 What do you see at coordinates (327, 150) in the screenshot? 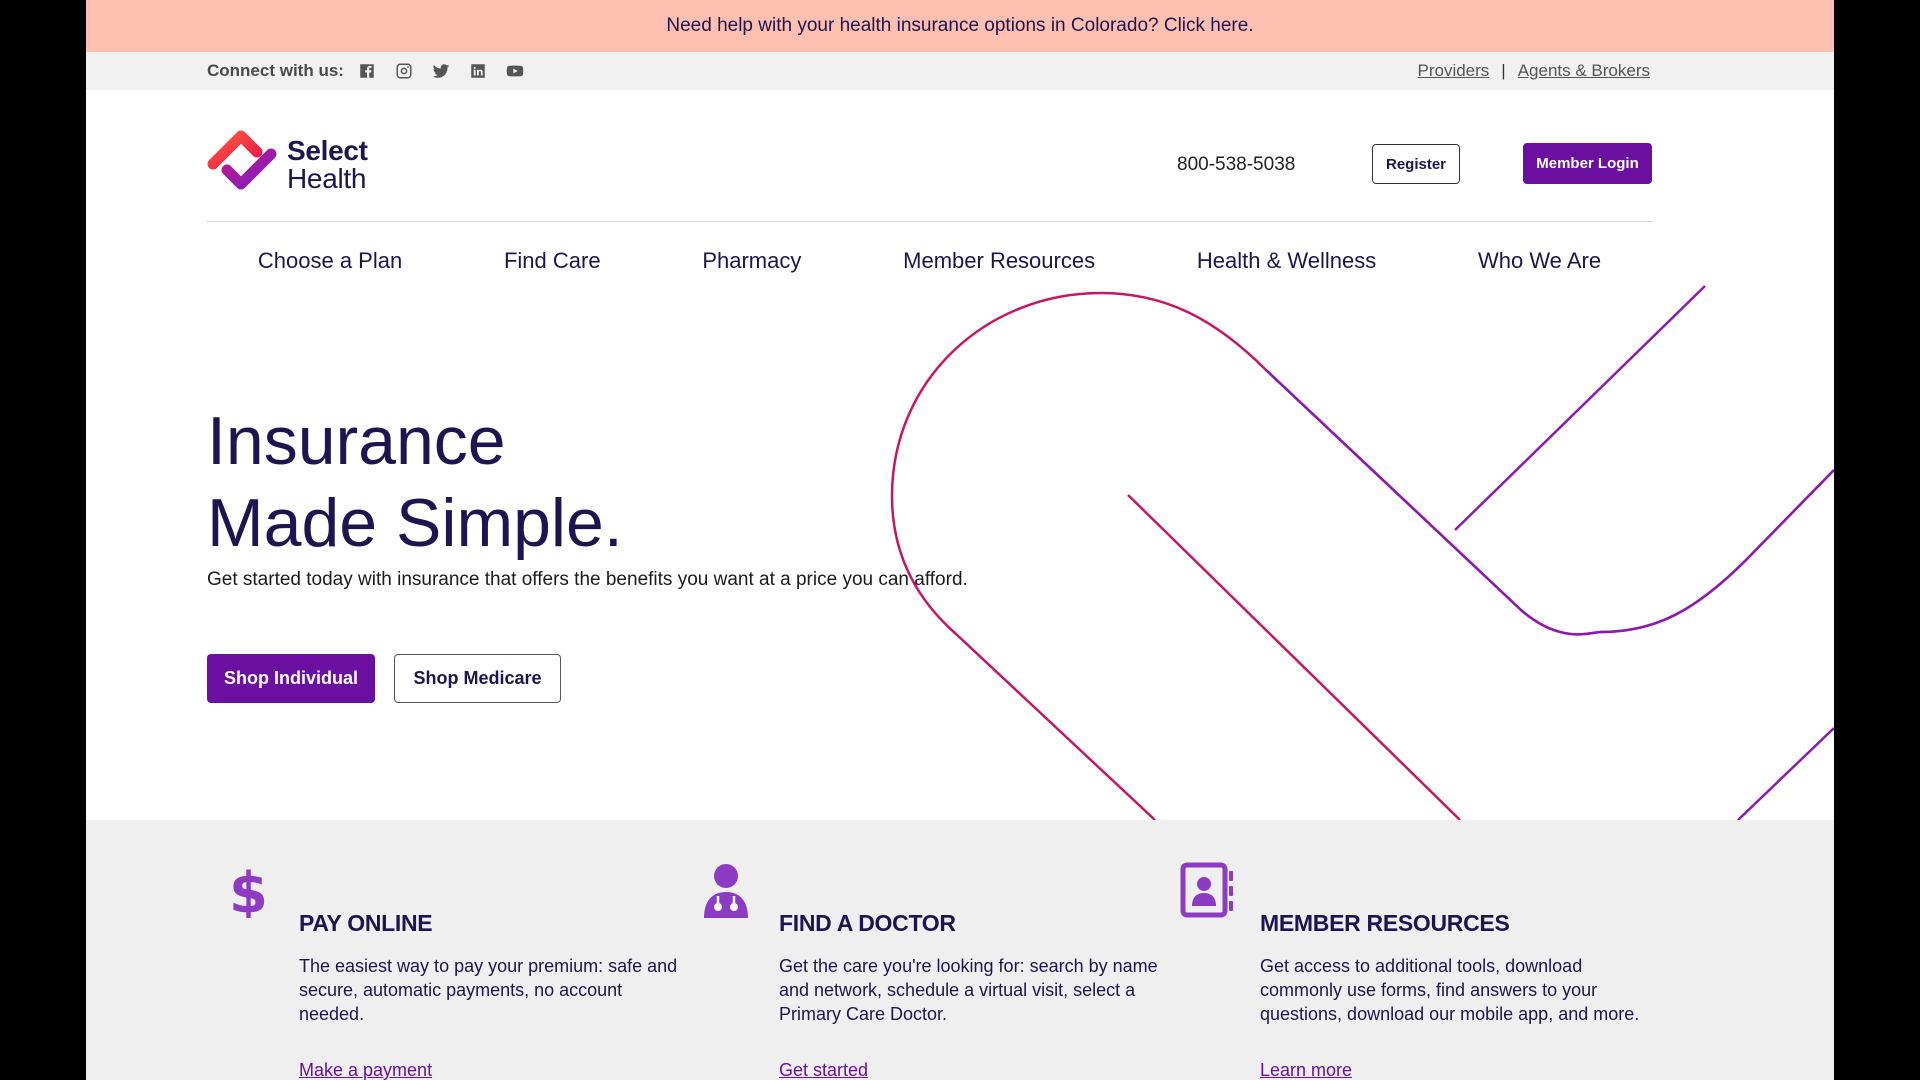
I see `logo-line-1: Select` at bounding box center [327, 150].